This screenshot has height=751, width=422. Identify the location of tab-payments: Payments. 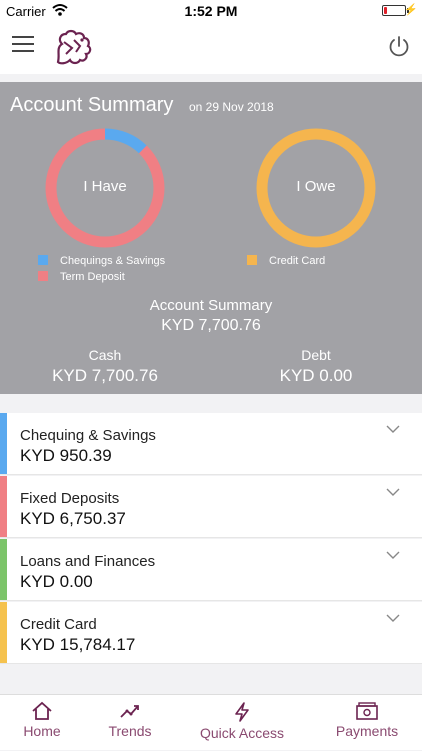
(367, 723).